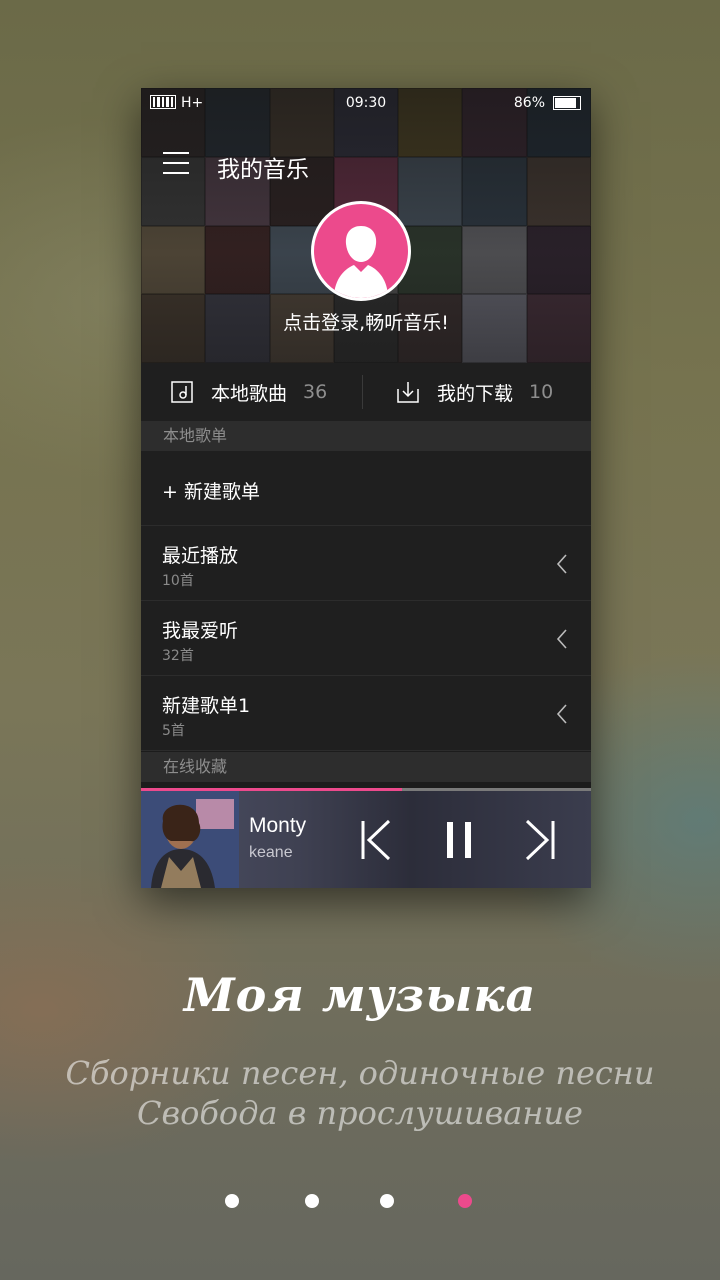 Image resolution: width=720 pixels, height=1280 pixels. I want to click on playlist-title: 我最爱听, so click(200, 631).